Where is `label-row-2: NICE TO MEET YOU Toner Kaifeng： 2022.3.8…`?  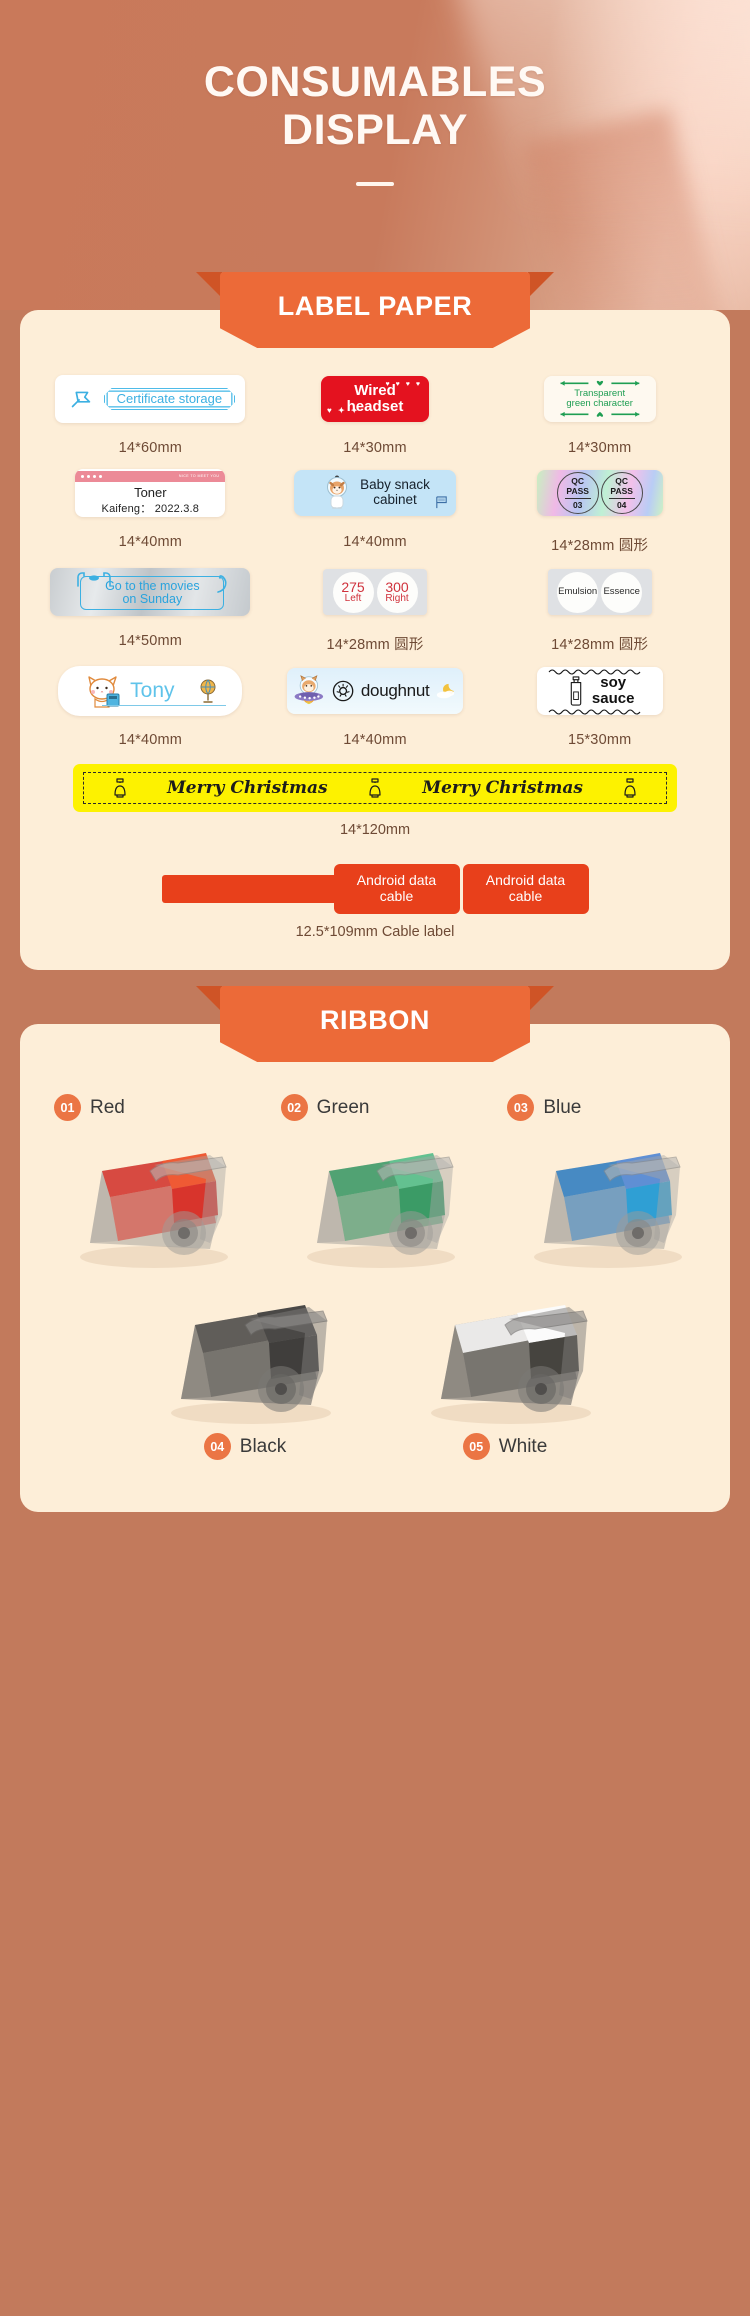
label-row-2: NICE TO MEET YOU Toner Kaifeng： 2022.3.8… is located at coordinates (375, 508).